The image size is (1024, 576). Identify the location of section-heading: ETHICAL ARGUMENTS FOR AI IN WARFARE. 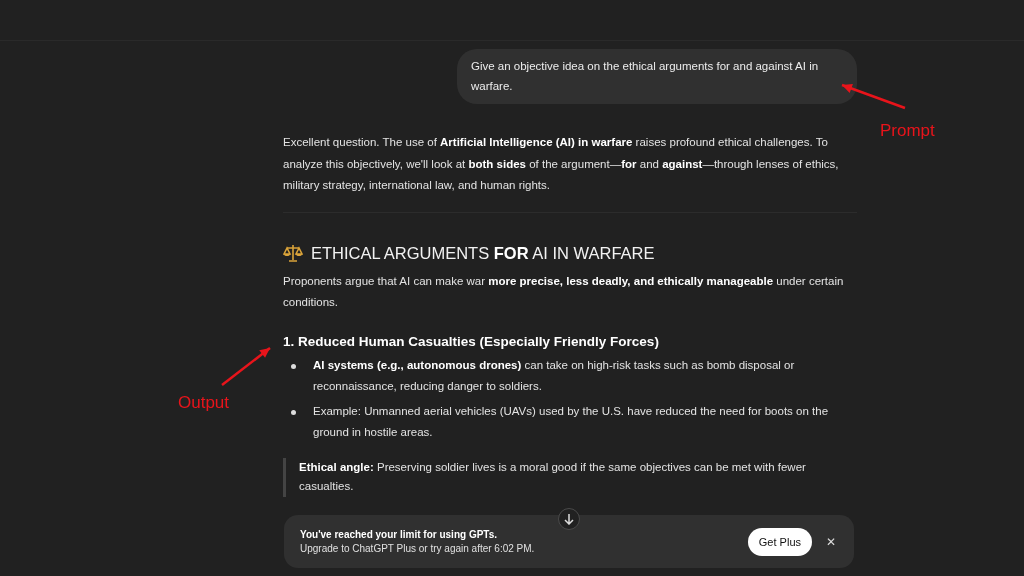
(483, 253).